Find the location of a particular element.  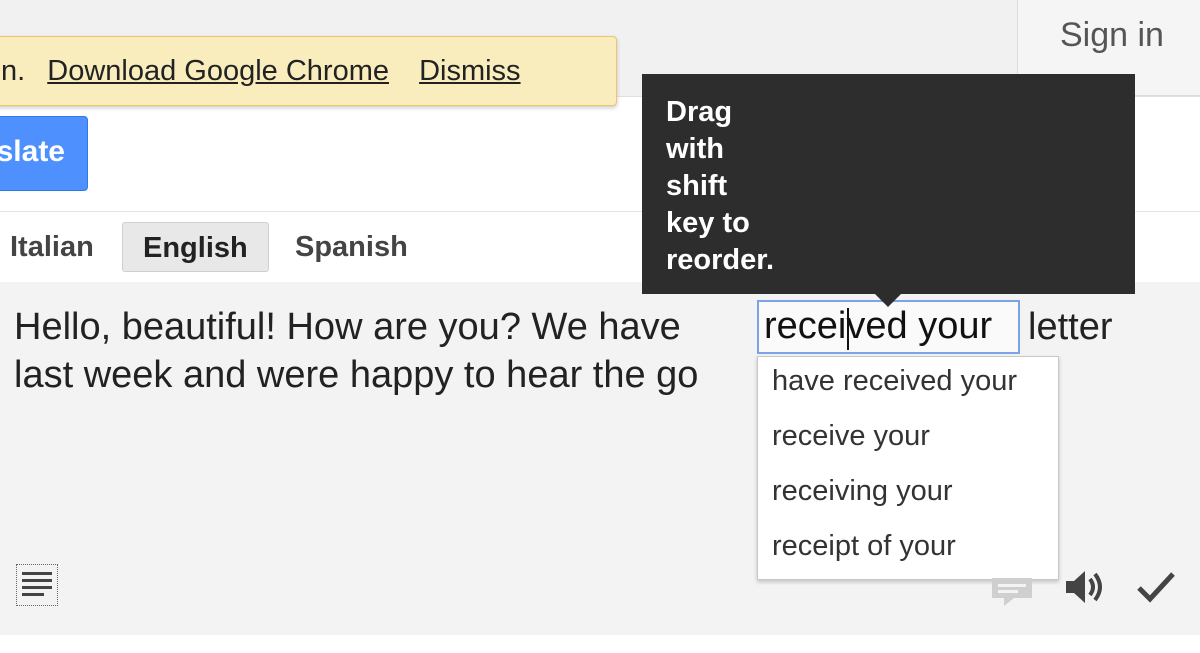

tooltip-line: shift is located at coordinates (697, 186).